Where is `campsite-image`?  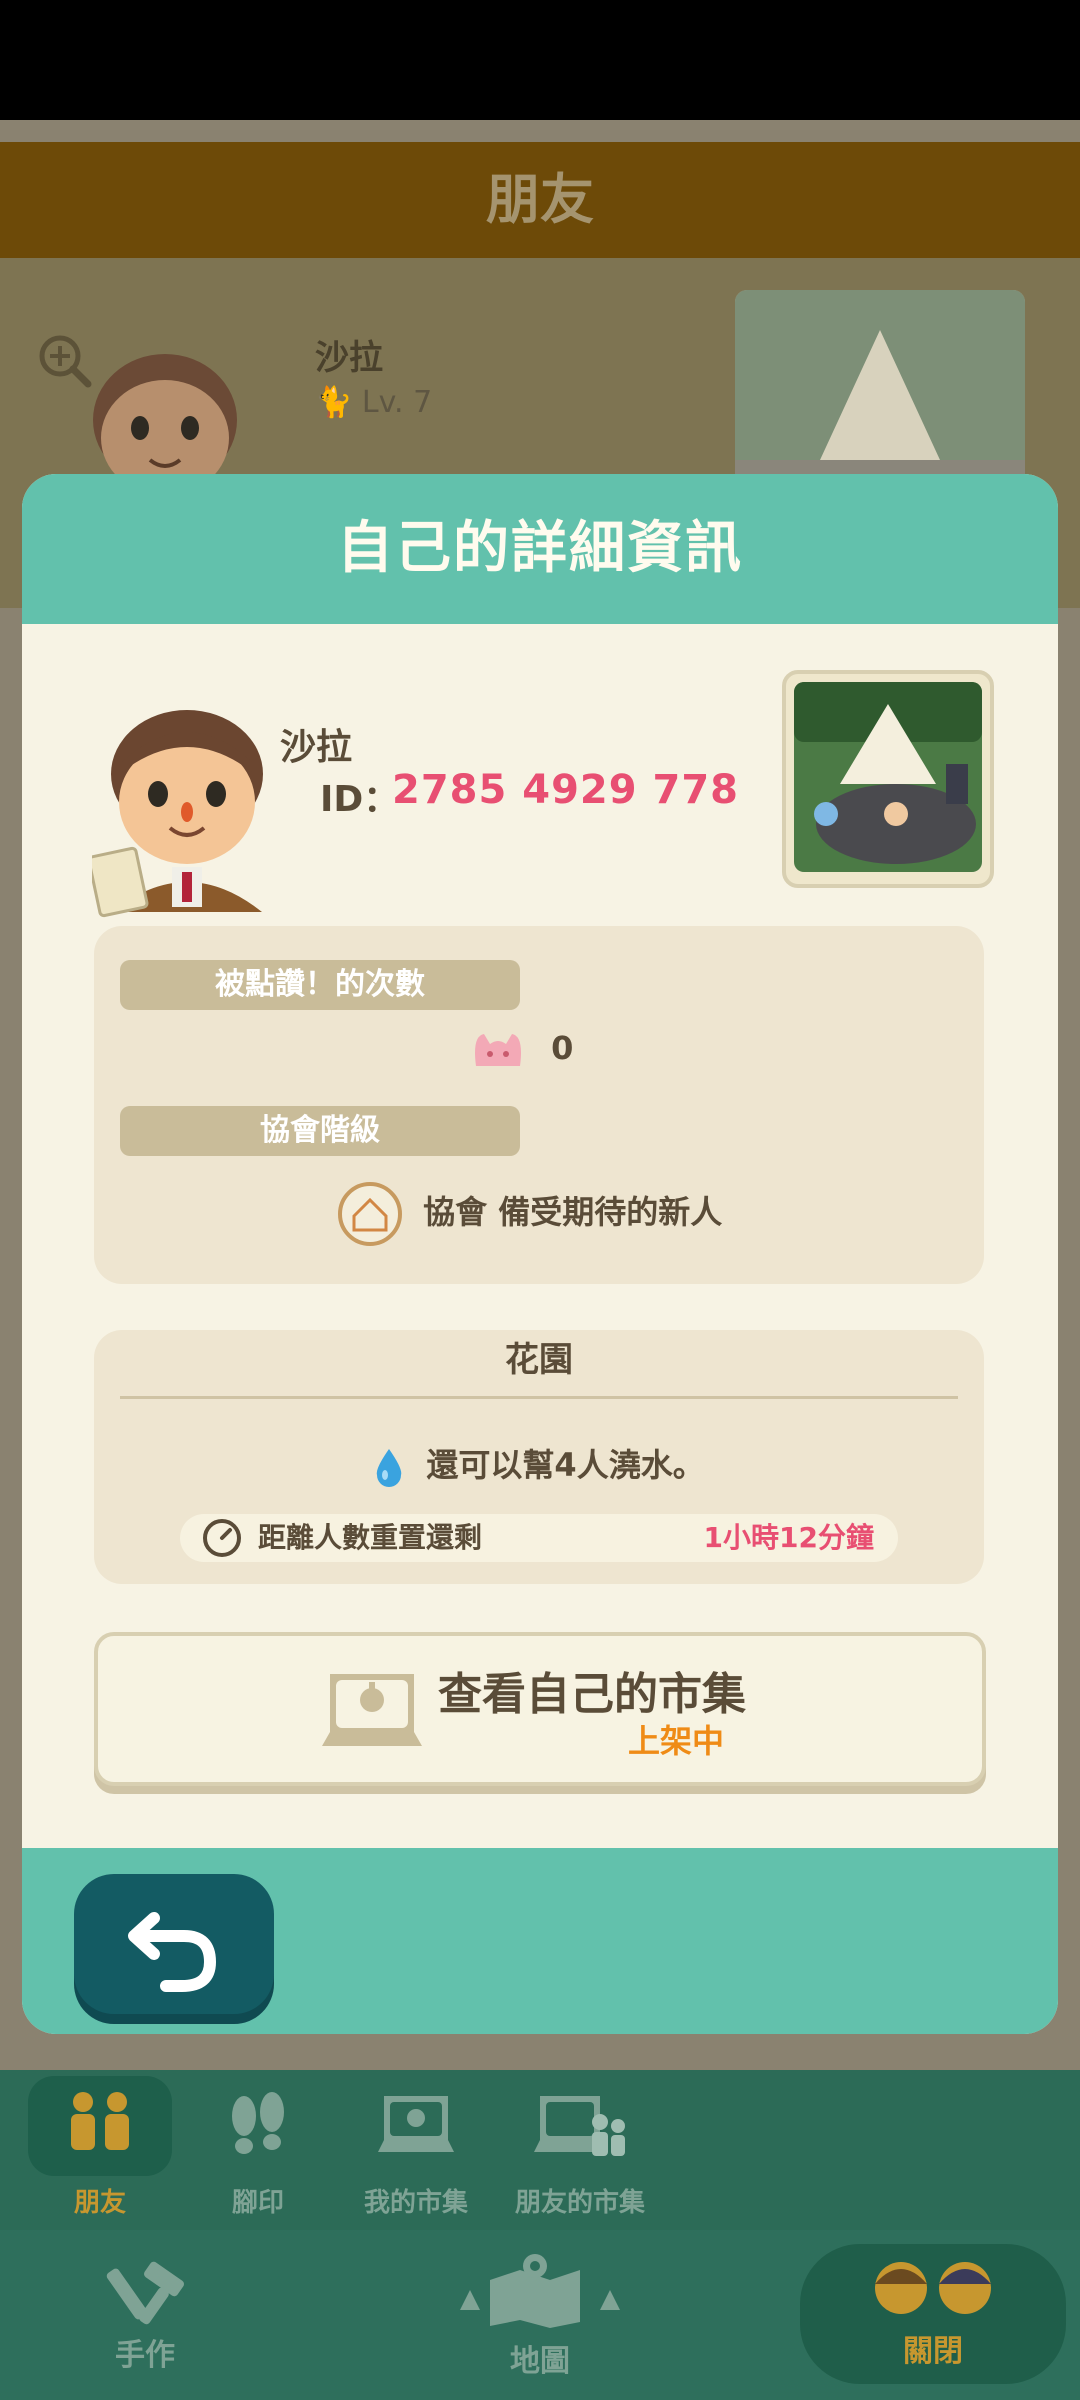 campsite-image is located at coordinates (888, 777).